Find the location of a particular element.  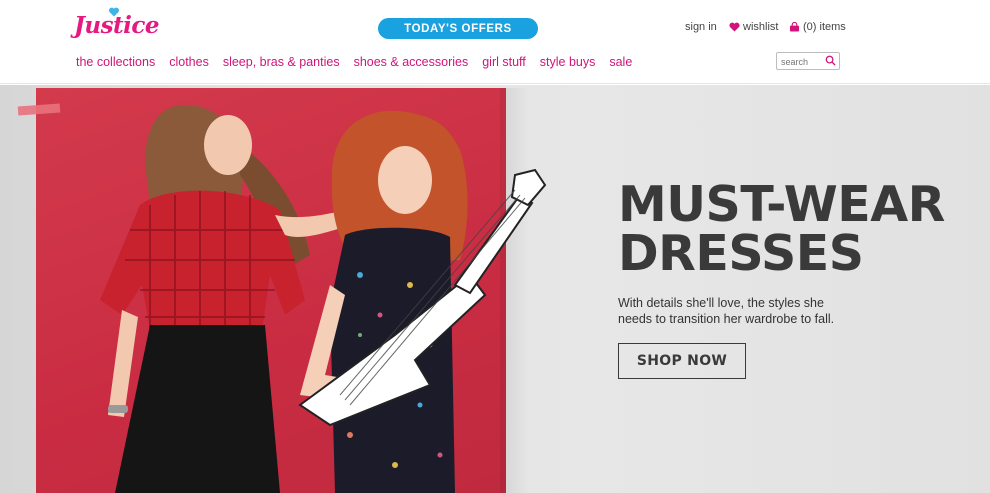

sign-in-link: sign in is located at coordinates (701, 27).